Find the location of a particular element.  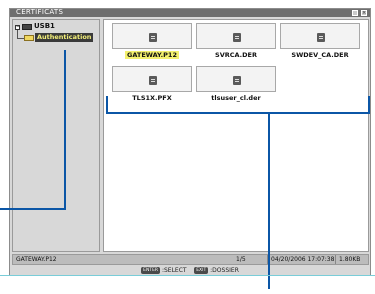

file-label: TLS1X.PFX is located at coordinates (152, 98).